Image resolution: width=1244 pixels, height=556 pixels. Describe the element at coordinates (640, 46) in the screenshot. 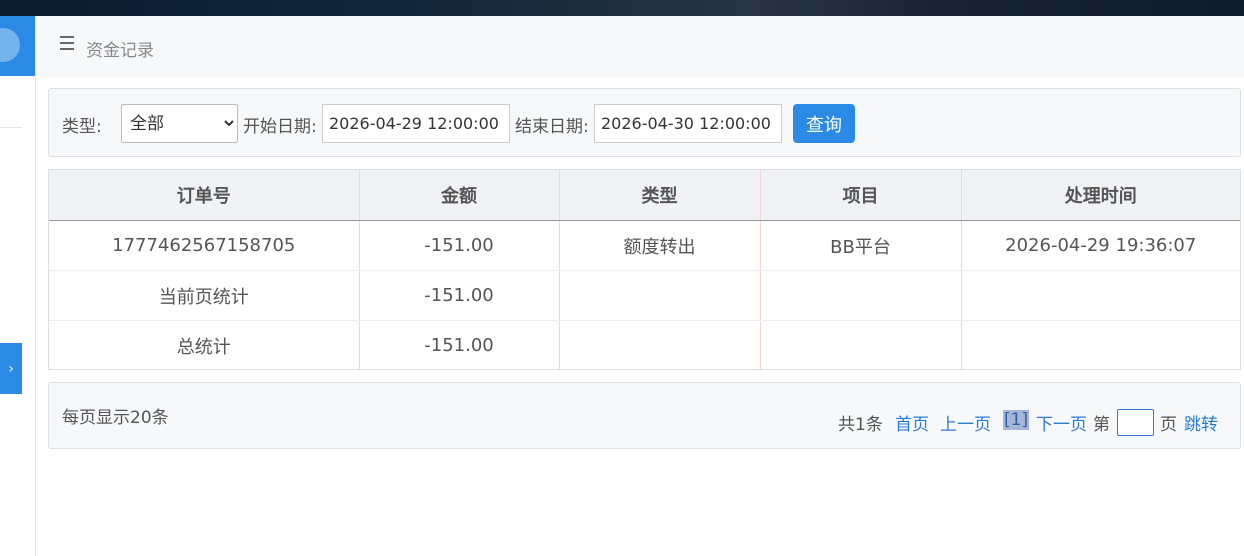

I see `page-header: 资金记录` at that location.